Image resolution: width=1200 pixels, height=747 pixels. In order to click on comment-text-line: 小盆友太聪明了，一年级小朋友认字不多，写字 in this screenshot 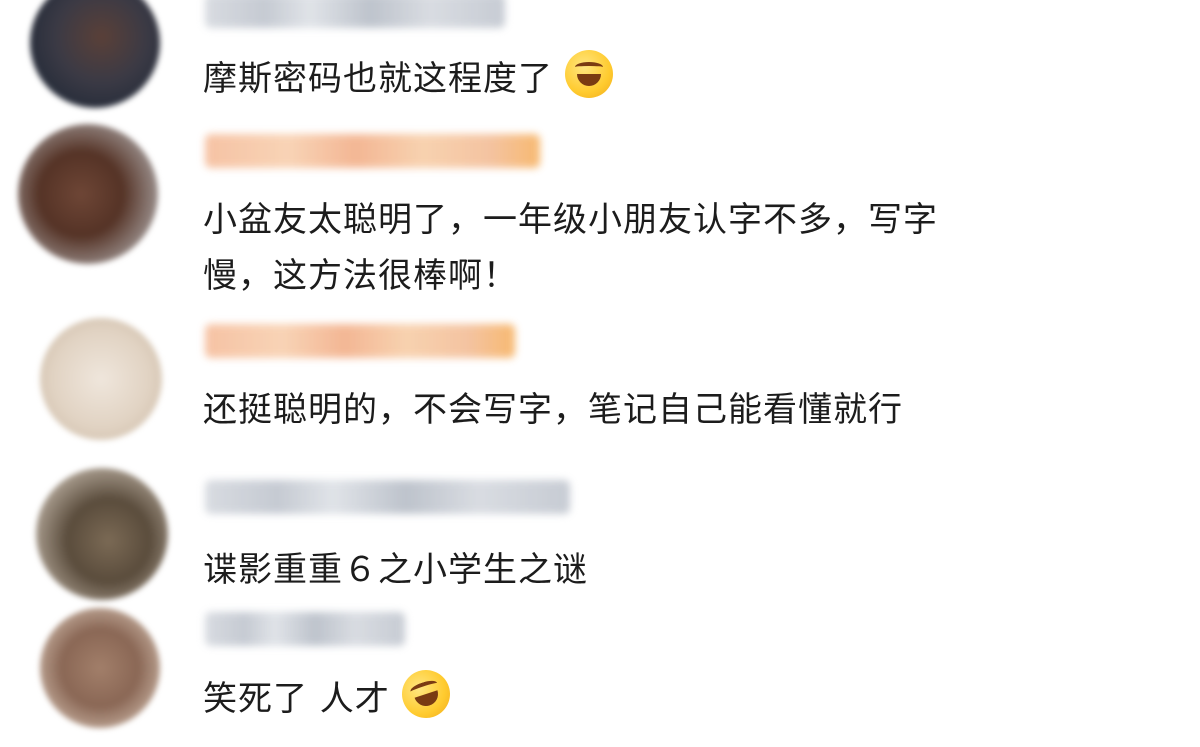, I will do `click(570, 220)`.